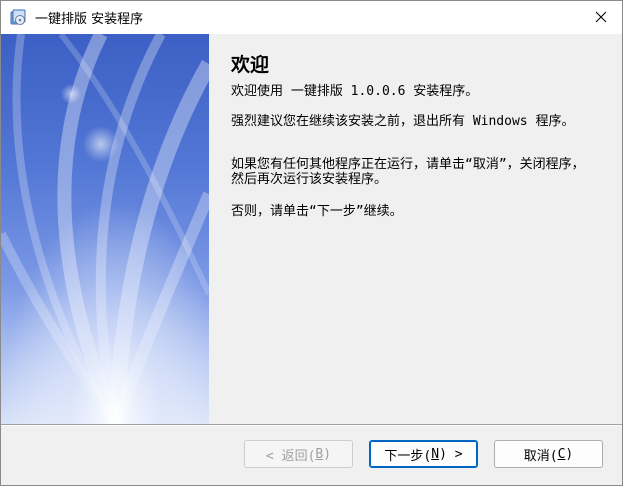 This screenshot has width=623, height=486. I want to click on cancel-button: 取消(C), so click(548, 454).